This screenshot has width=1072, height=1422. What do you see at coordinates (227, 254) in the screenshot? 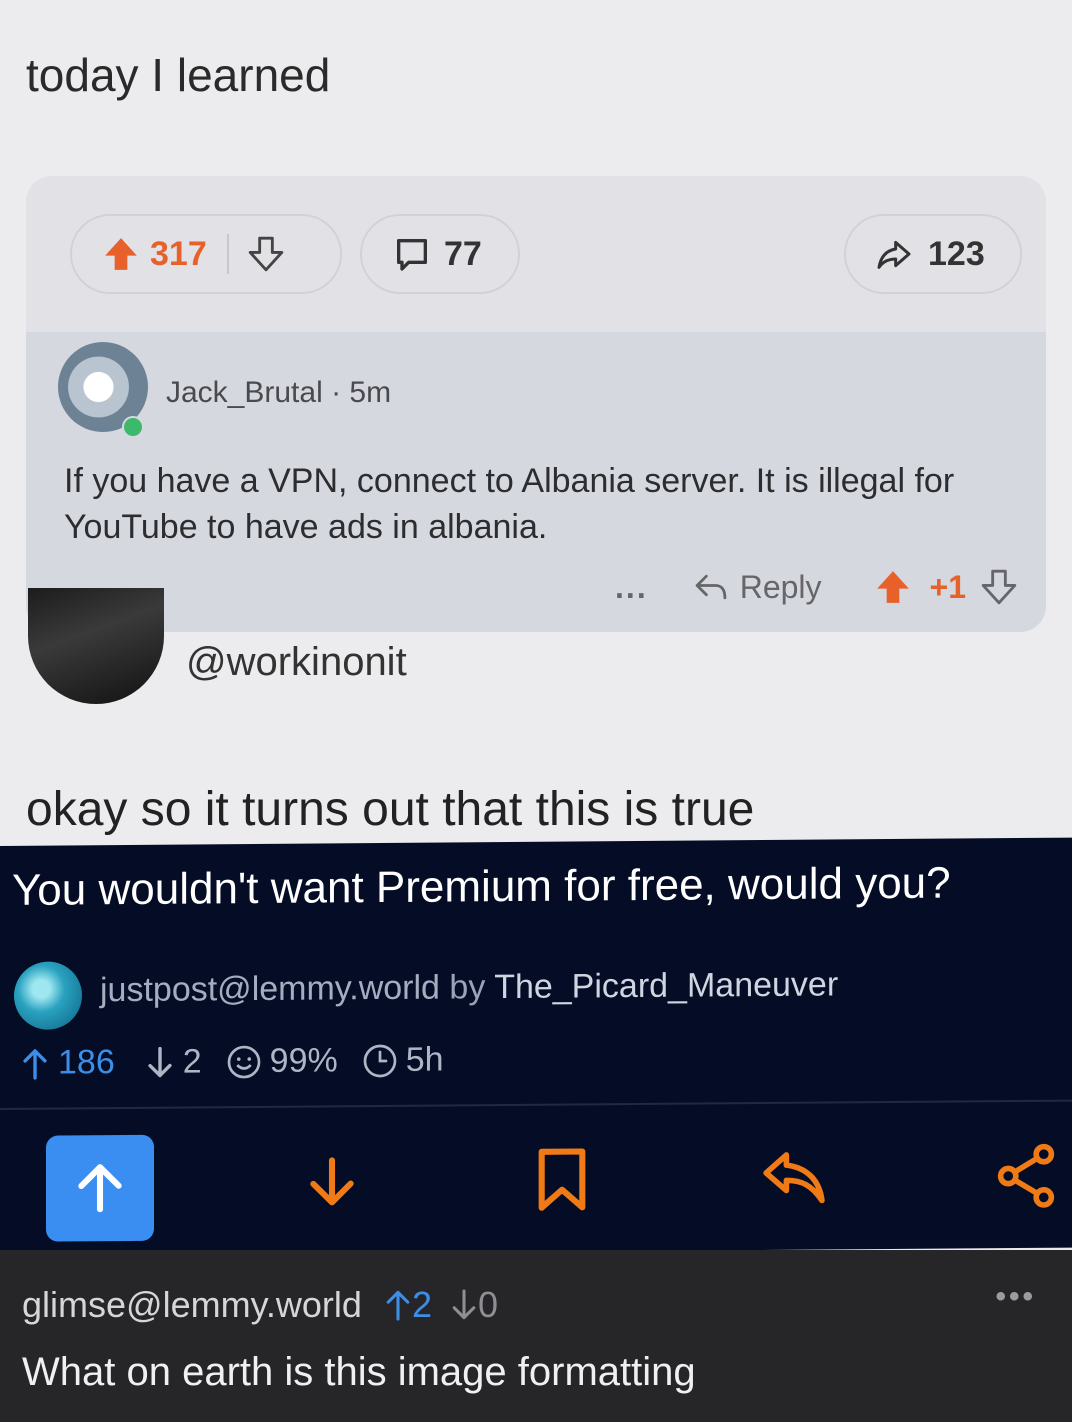
I see `pill-divider` at bounding box center [227, 254].